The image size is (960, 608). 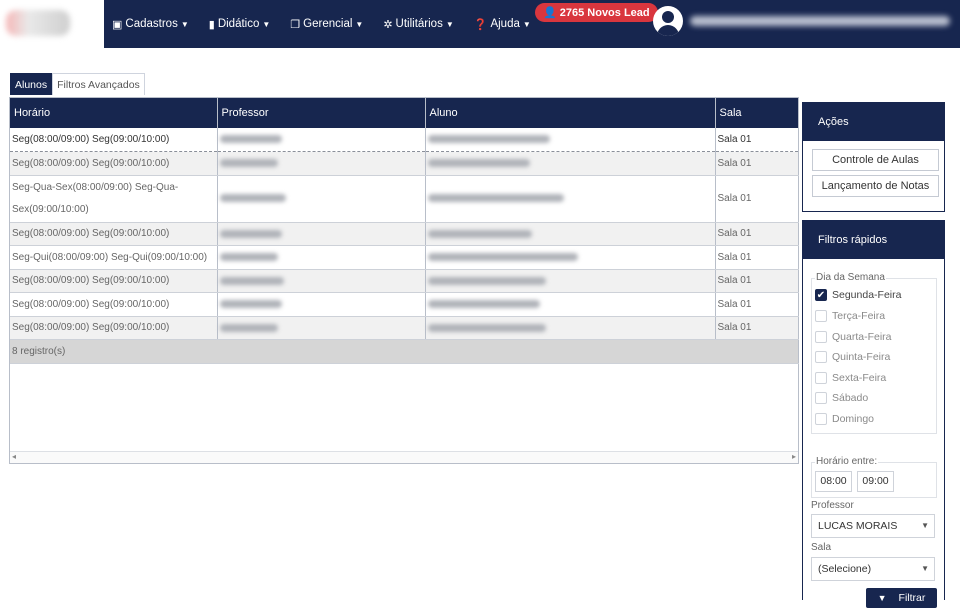 I want to click on checkbox-domingo: Domingo, so click(x=844, y=419).